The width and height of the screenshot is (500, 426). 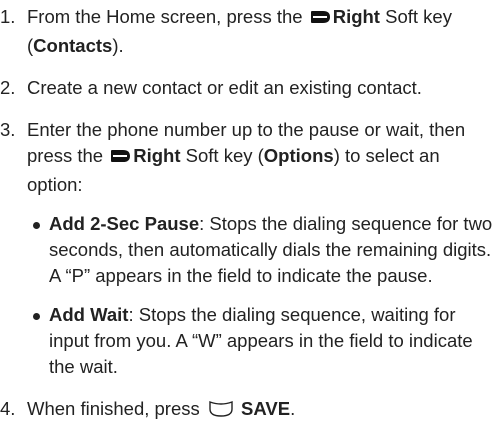 I want to click on step-text: Soft key (, so click(x=222, y=155).